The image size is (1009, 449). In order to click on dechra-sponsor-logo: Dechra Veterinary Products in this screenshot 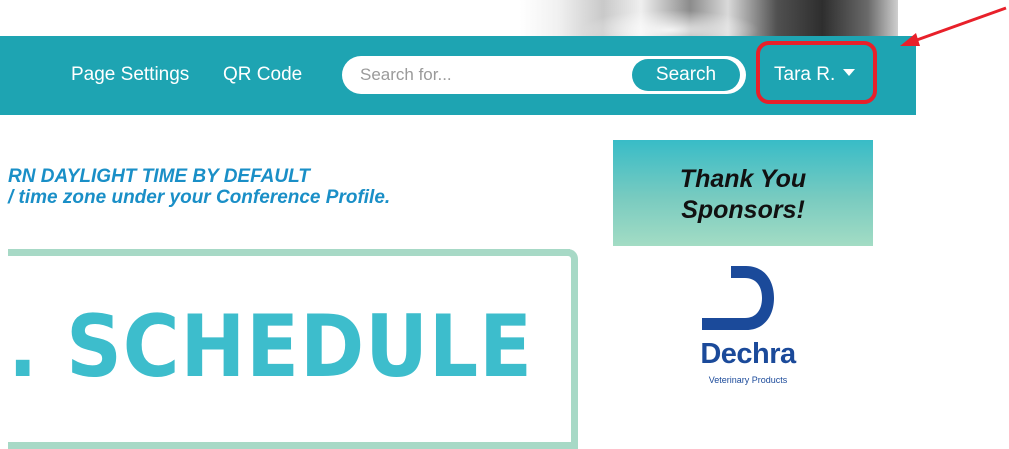, I will do `click(748, 330)`.